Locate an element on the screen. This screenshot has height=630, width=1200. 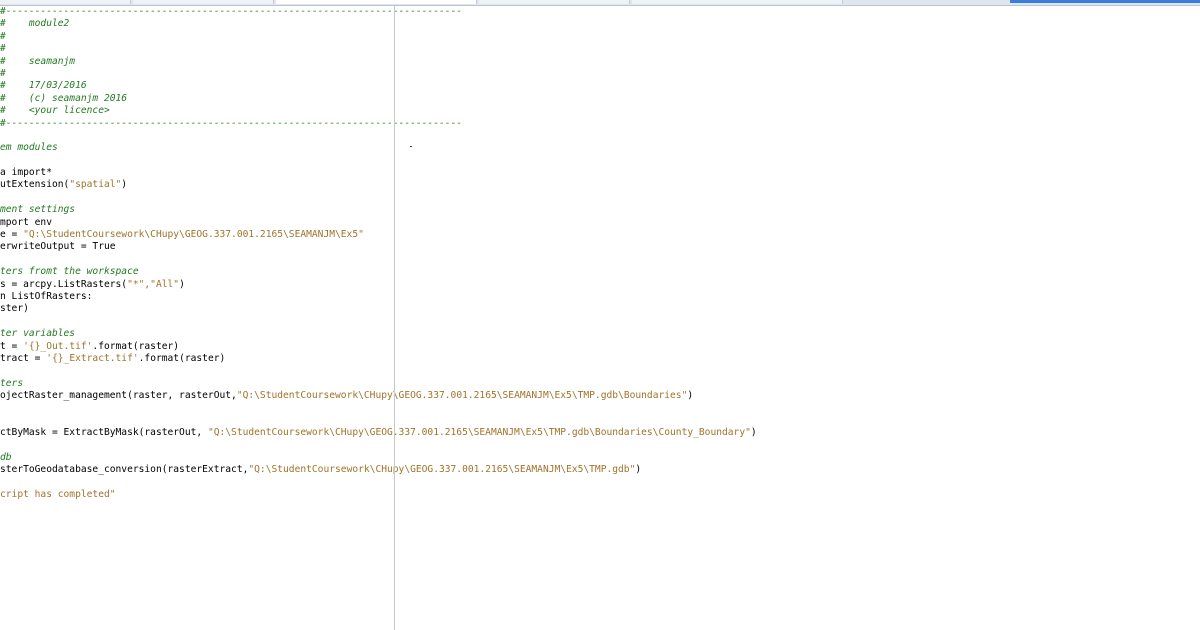
code-line: ters is located at coordinates (600, 384).